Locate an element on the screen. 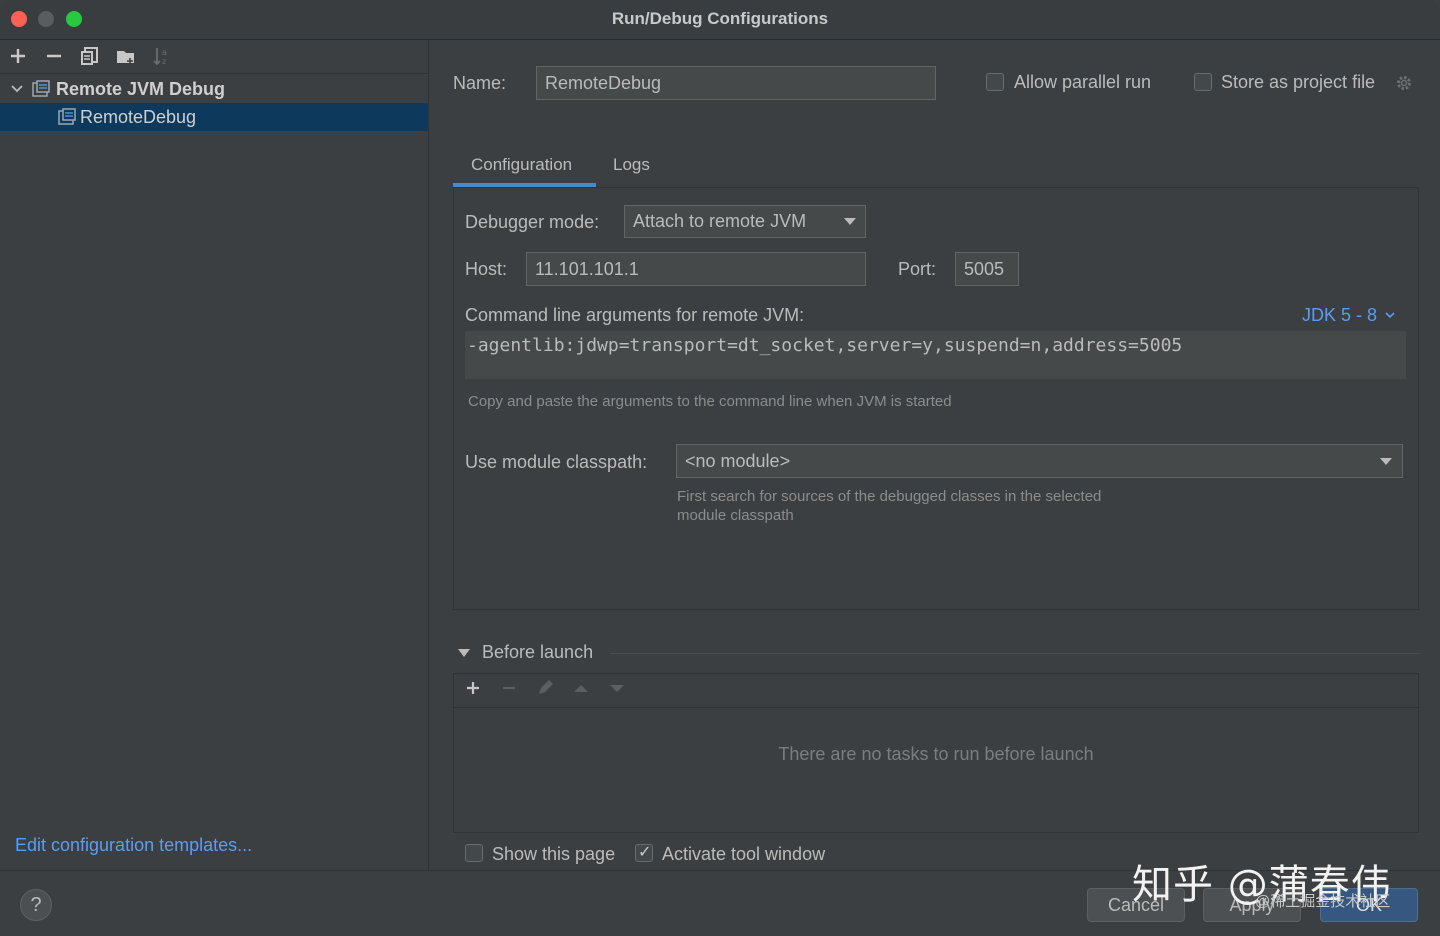 The width and height of the screenshot is (1440, 936). tab-logs: Logs is located at coordinates (631, 165).